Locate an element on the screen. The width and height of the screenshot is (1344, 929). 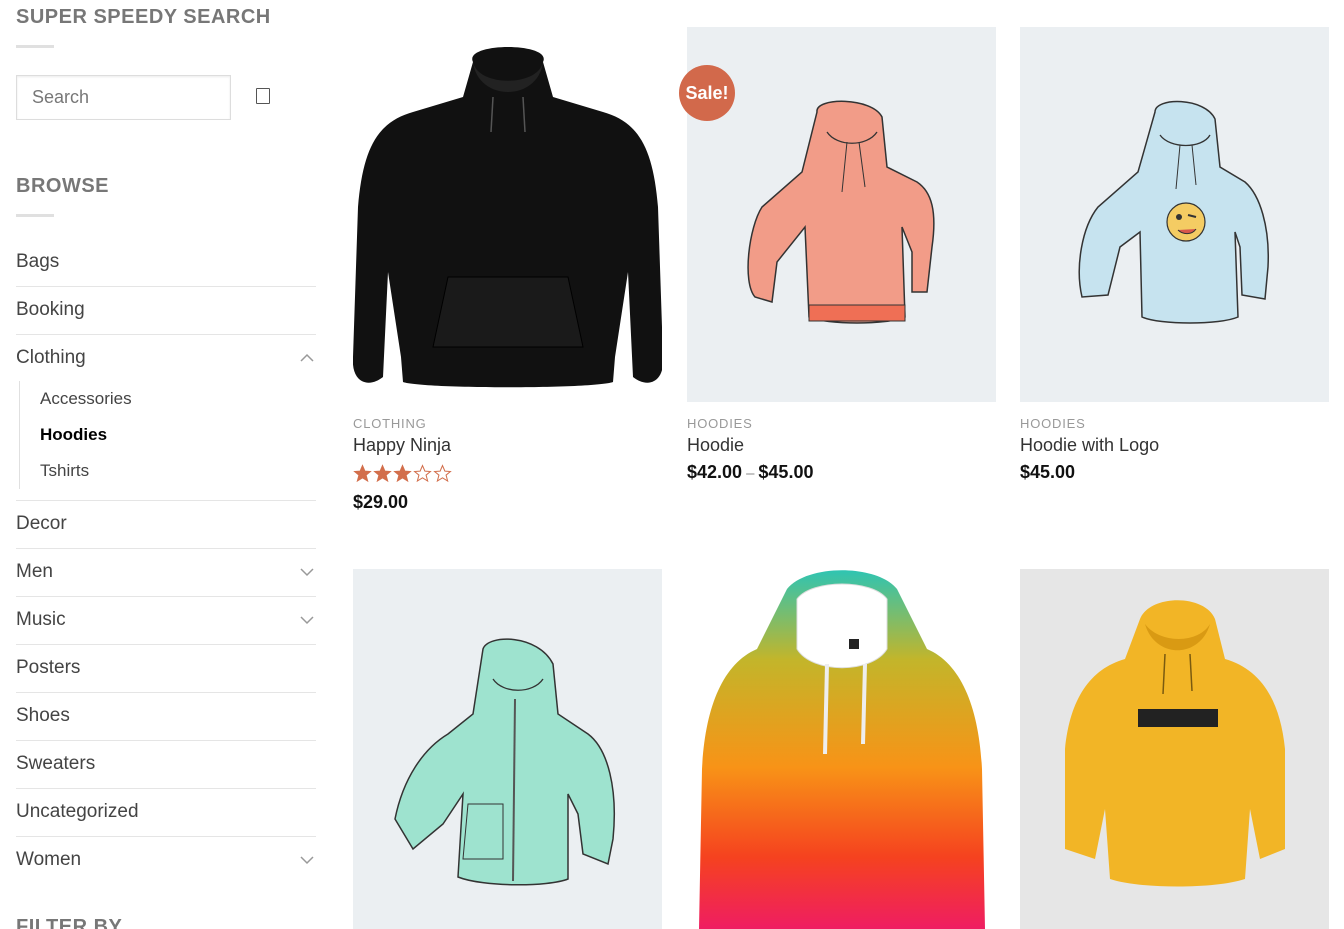
product-name: Hoodie is located at coordinates (841, 445).